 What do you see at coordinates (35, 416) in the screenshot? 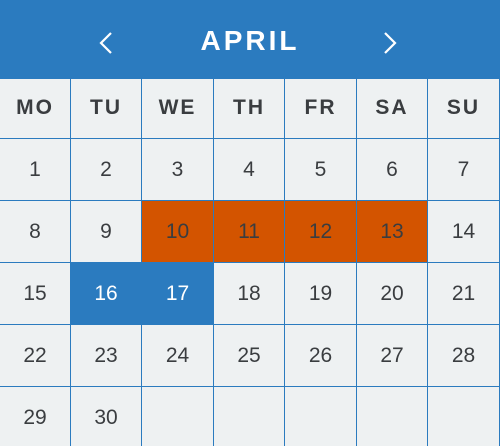
I see `day-cell: 29` at bounding box center [35, 416].